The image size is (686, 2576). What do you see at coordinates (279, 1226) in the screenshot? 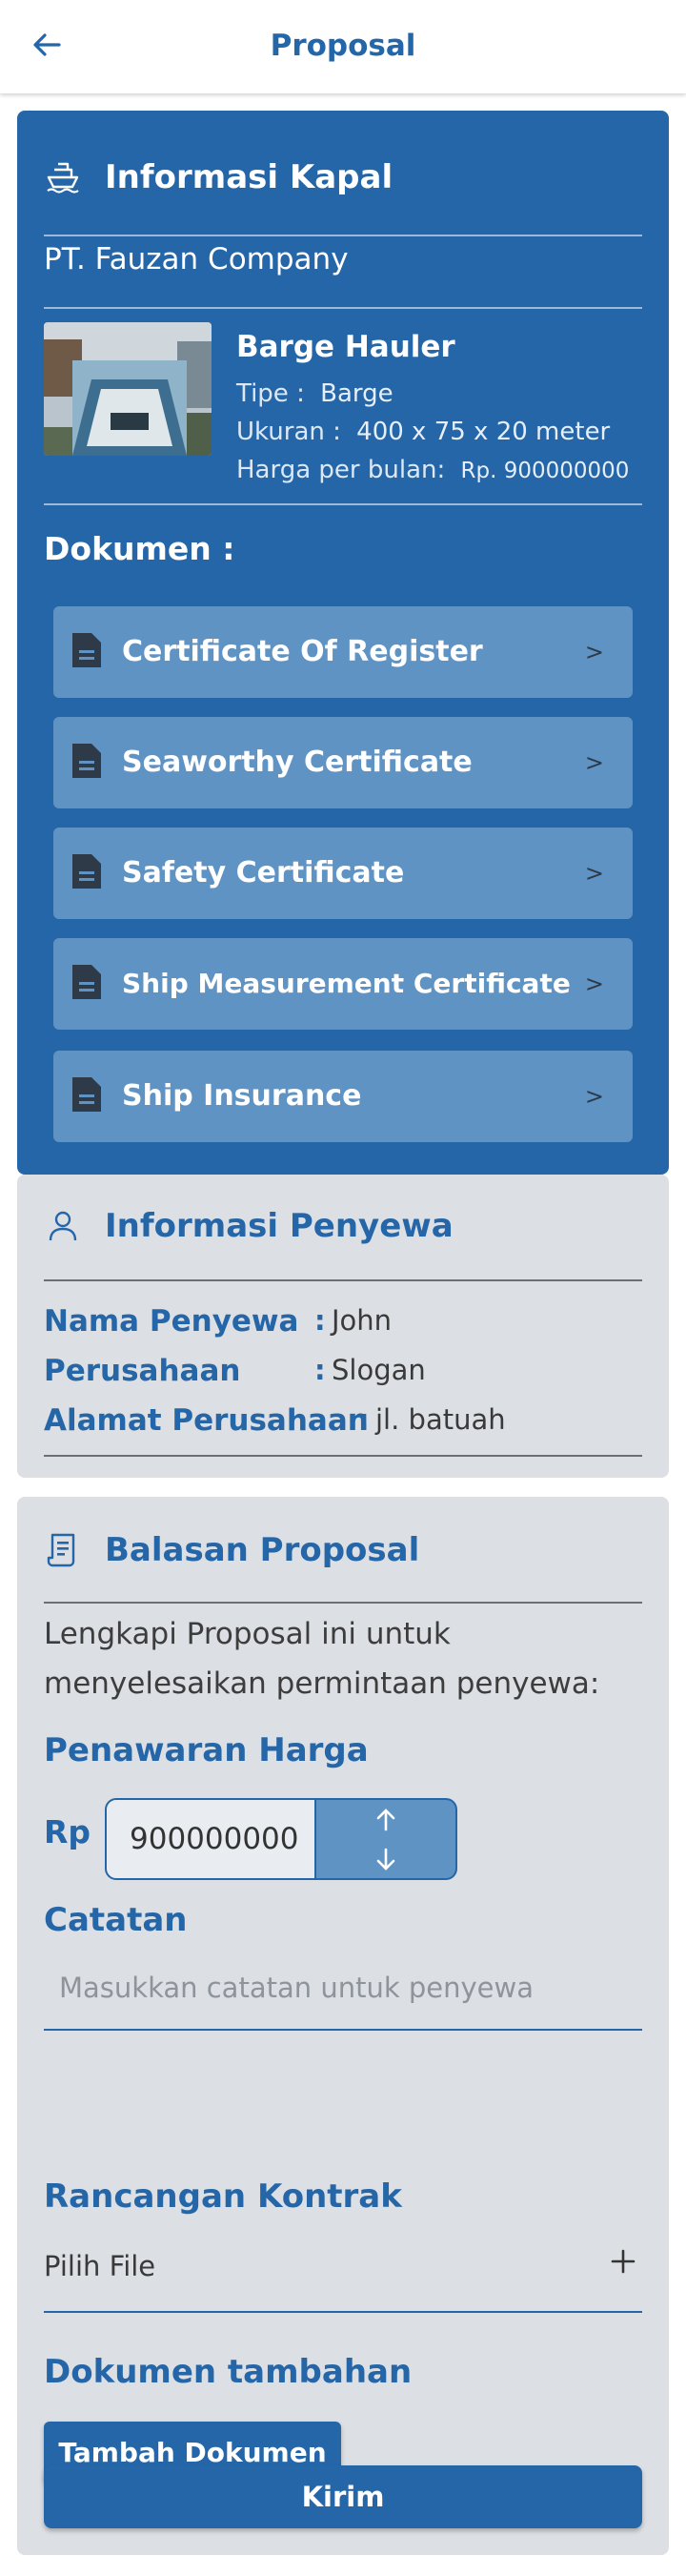
I see `renter-info-title: Informasi Penyewa` at bounding box center [279, 1226].